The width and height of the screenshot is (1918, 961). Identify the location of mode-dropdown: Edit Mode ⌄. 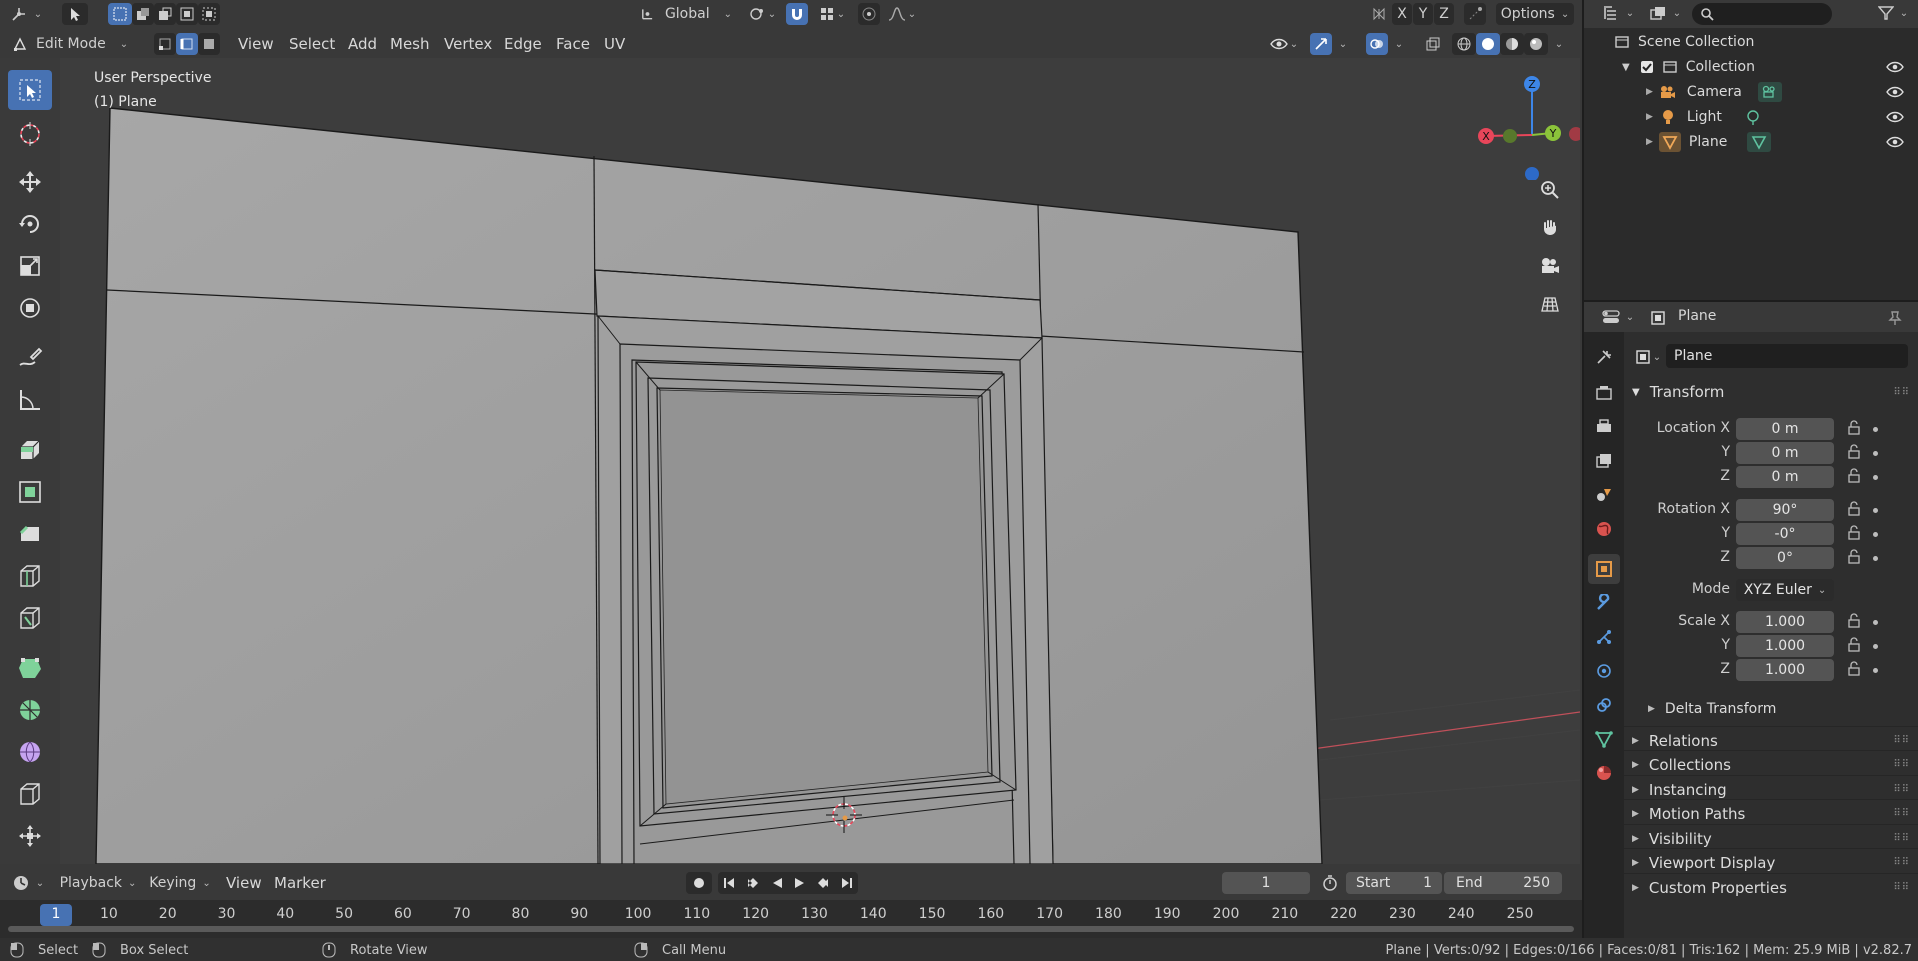
(76, 44).